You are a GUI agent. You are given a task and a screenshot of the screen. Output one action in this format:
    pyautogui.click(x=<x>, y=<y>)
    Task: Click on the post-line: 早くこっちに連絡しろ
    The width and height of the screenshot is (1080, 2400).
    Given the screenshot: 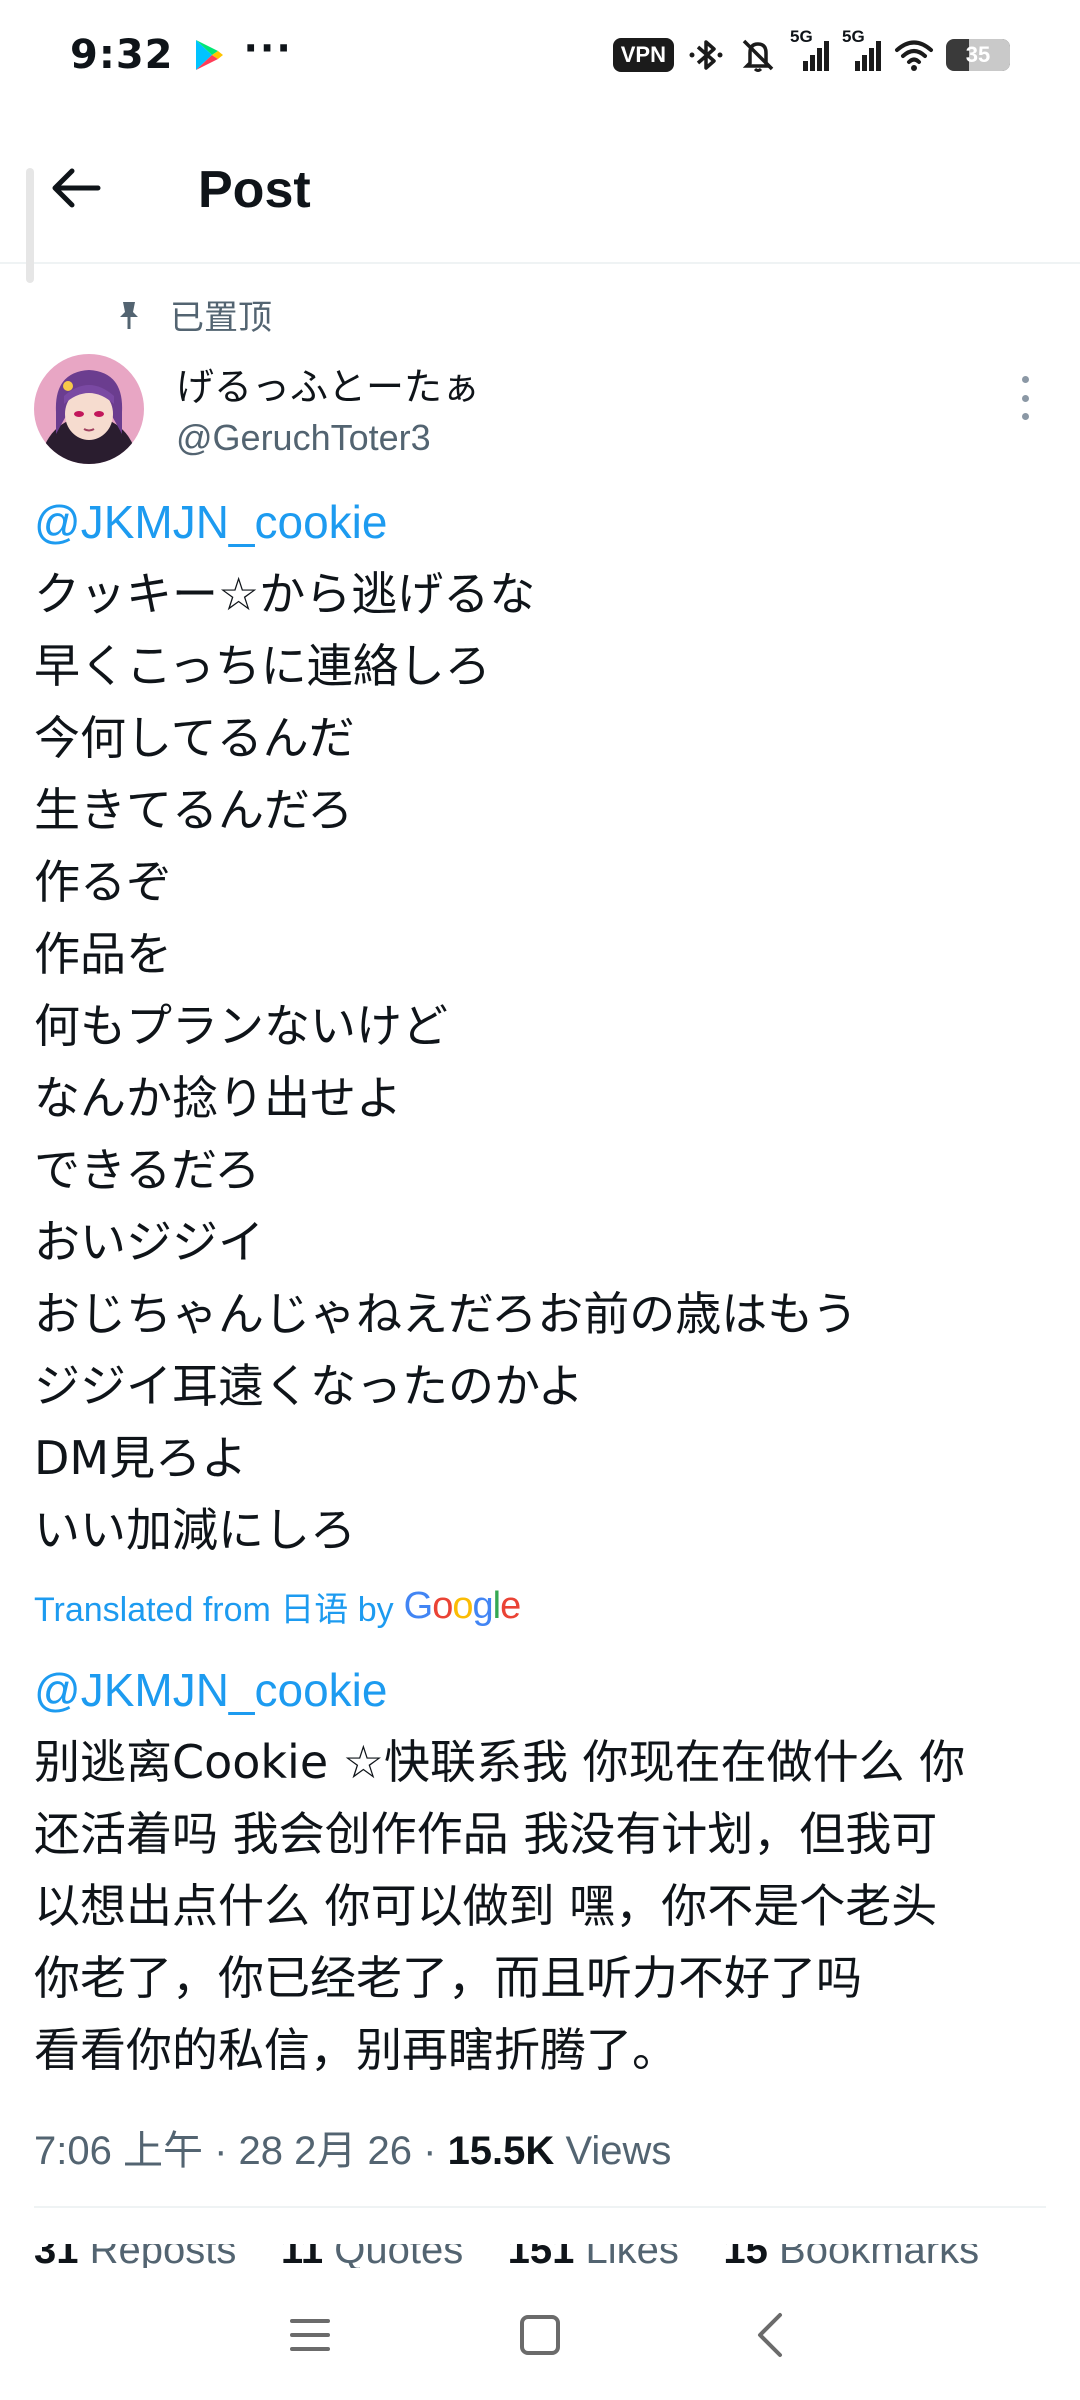 What is the action you would take?
    pyautogui.click(x=262, y=666)
    